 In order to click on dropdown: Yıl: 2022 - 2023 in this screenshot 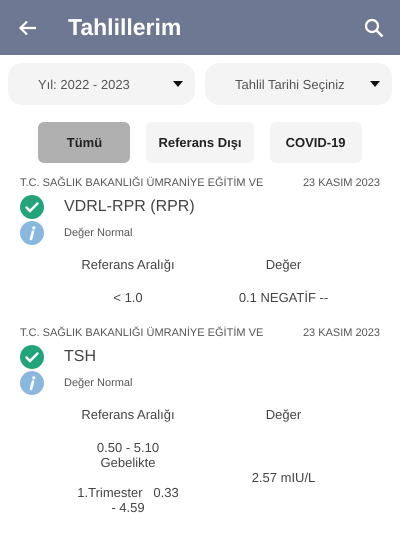, I will do `click(101, 84)`.